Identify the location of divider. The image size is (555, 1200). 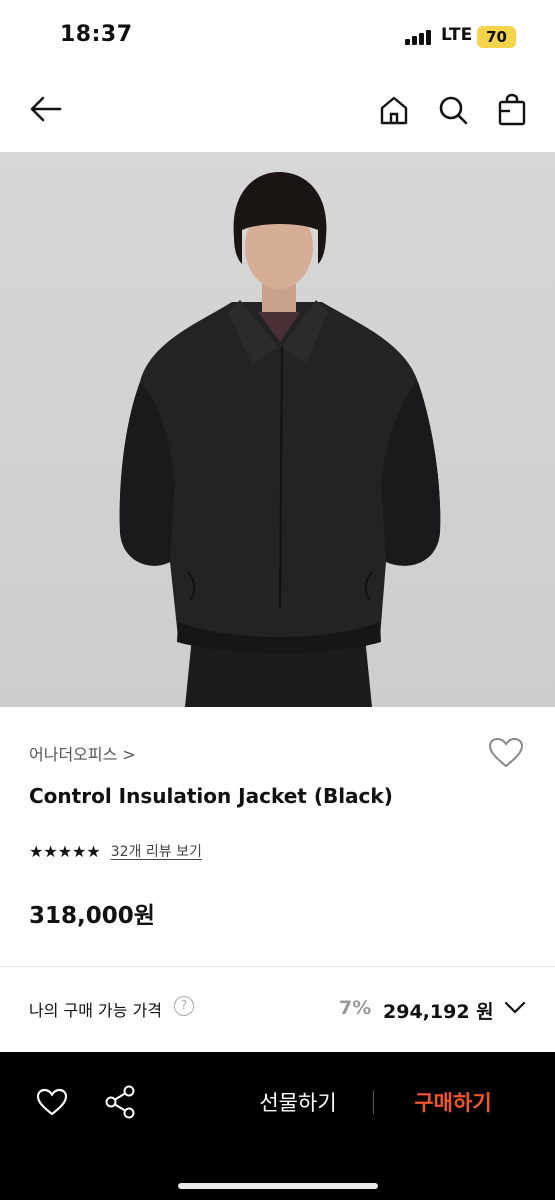
(277, 966).